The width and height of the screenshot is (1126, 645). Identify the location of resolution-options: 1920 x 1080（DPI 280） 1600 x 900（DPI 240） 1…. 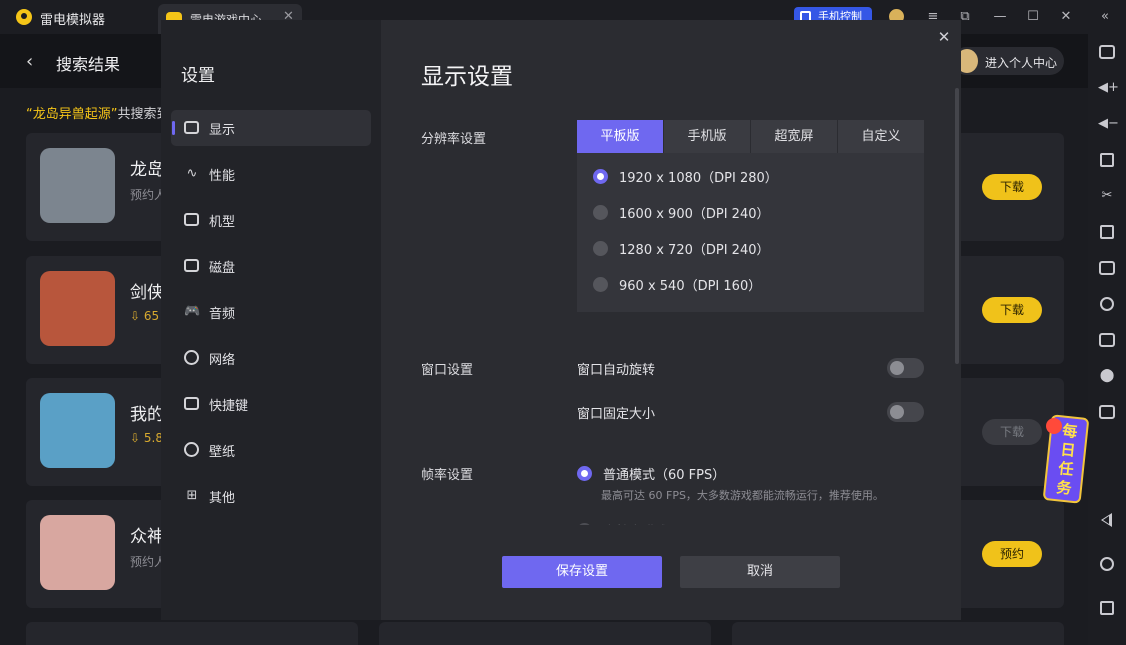
(750, 232).